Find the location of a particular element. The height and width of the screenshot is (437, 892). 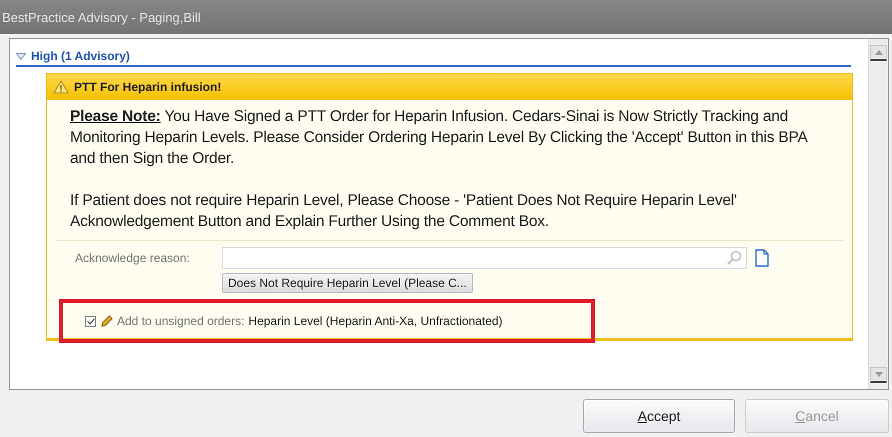

scroll-down-icon is located at coordinates (878, 375).